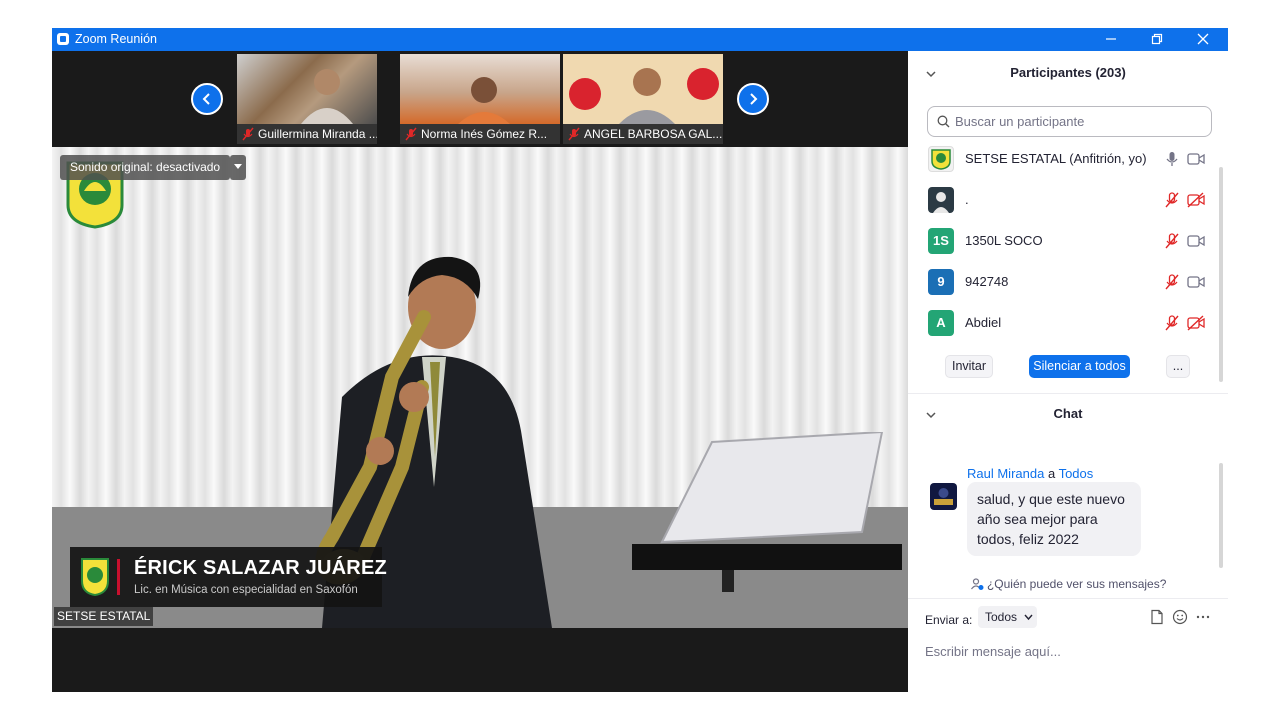 The image size is (1280, 720). I want to click on send-to-value: Todos, so click(1001, 617).